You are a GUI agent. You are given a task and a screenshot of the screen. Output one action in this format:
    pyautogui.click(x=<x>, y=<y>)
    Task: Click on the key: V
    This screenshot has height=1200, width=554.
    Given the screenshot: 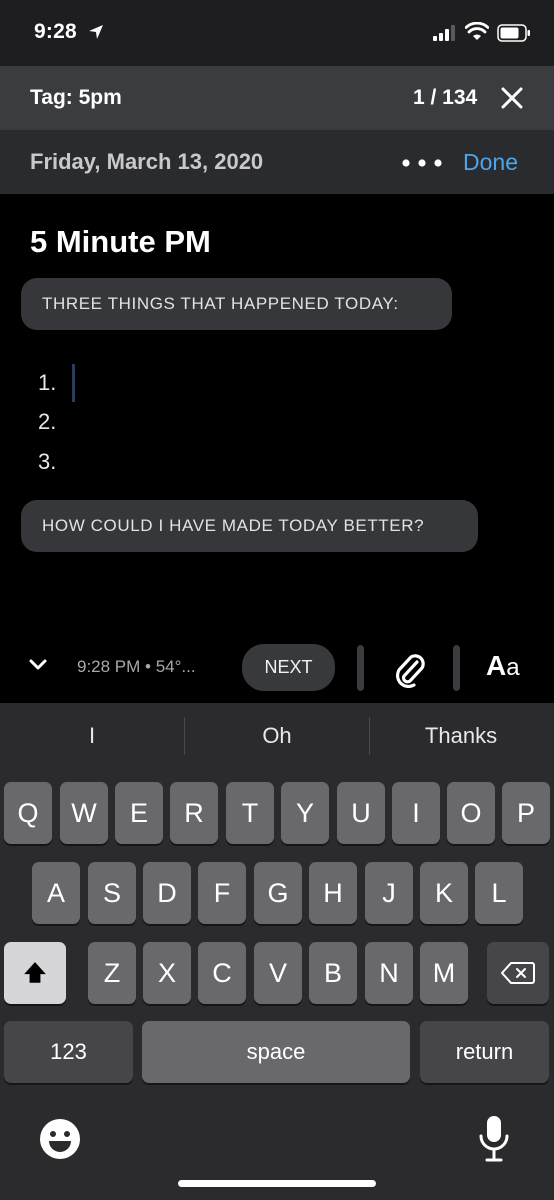 What is the action you would take?
    pyautogui.click(x=278, y=973)
    